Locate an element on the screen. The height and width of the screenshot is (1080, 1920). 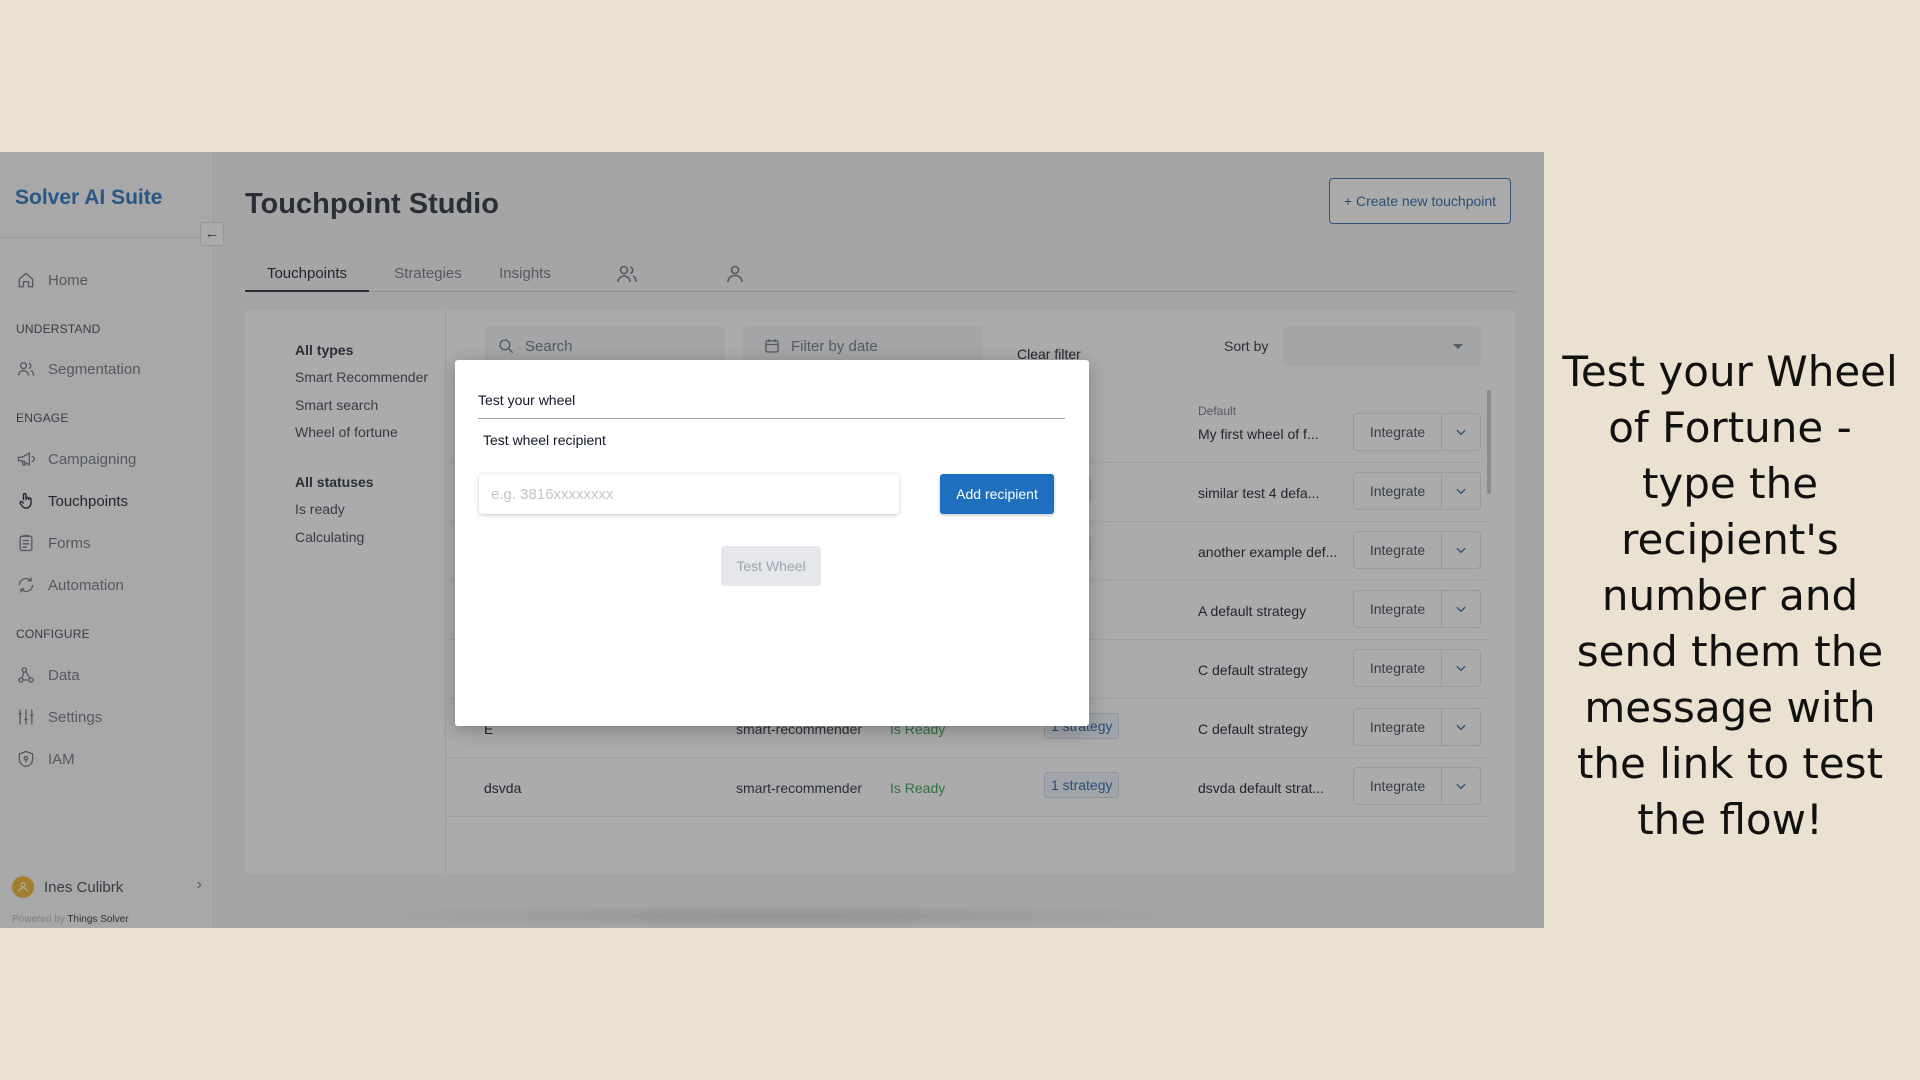
recipient-label: Test wheel recipient is located at coordinates (544, 440).